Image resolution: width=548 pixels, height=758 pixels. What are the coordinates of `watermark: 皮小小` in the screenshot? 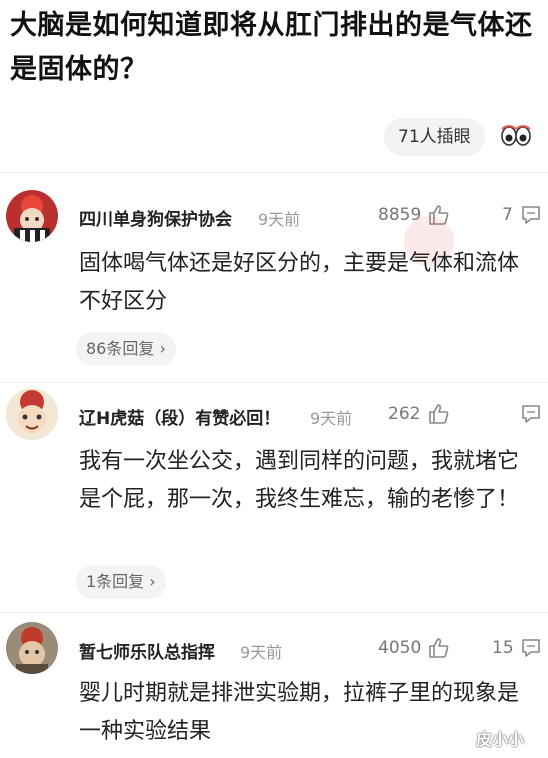 It's located at (500, 739).